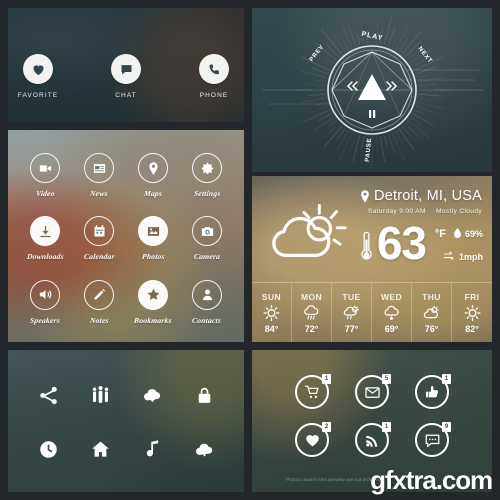 This screenshot has width=500, height=500. I want to click on social-item-rss: 1, so click(372, 440).